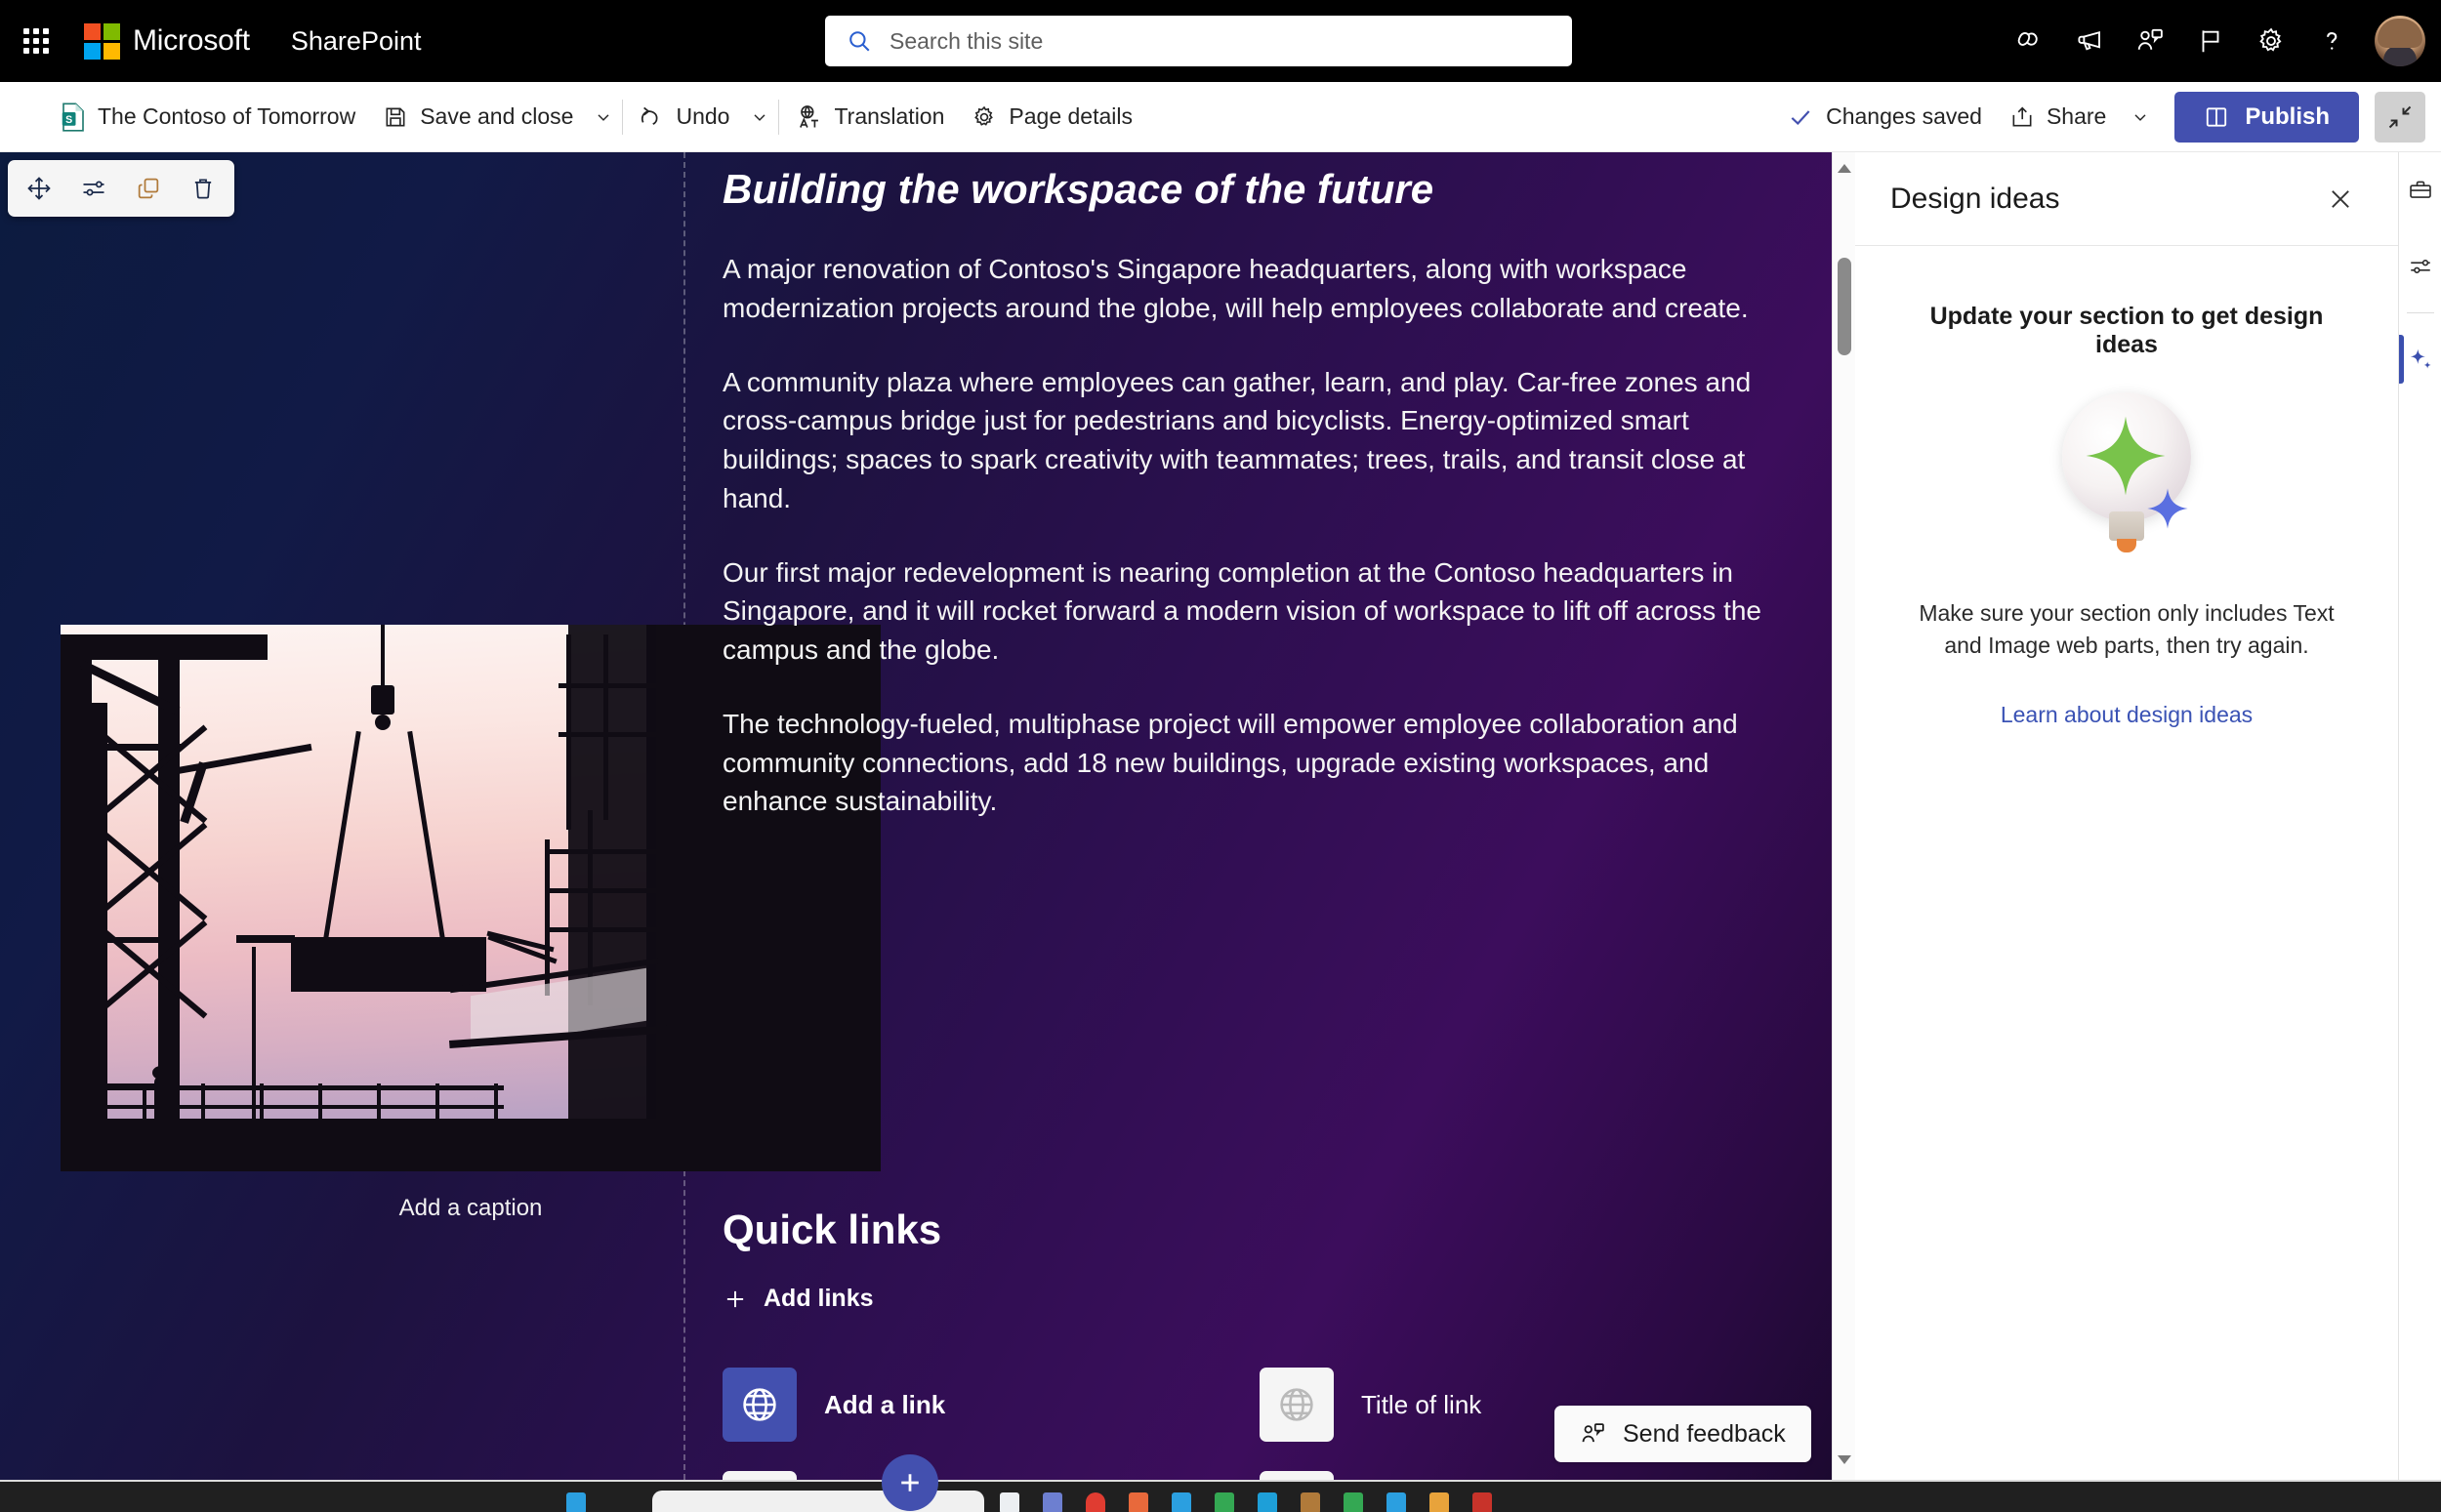 This screenshot has height=1512, width=2441. What do you see at coordinates (604, 118) in the screenshot?
I see `save-options-chevron-down-icon` at bounding box center [604, 118].